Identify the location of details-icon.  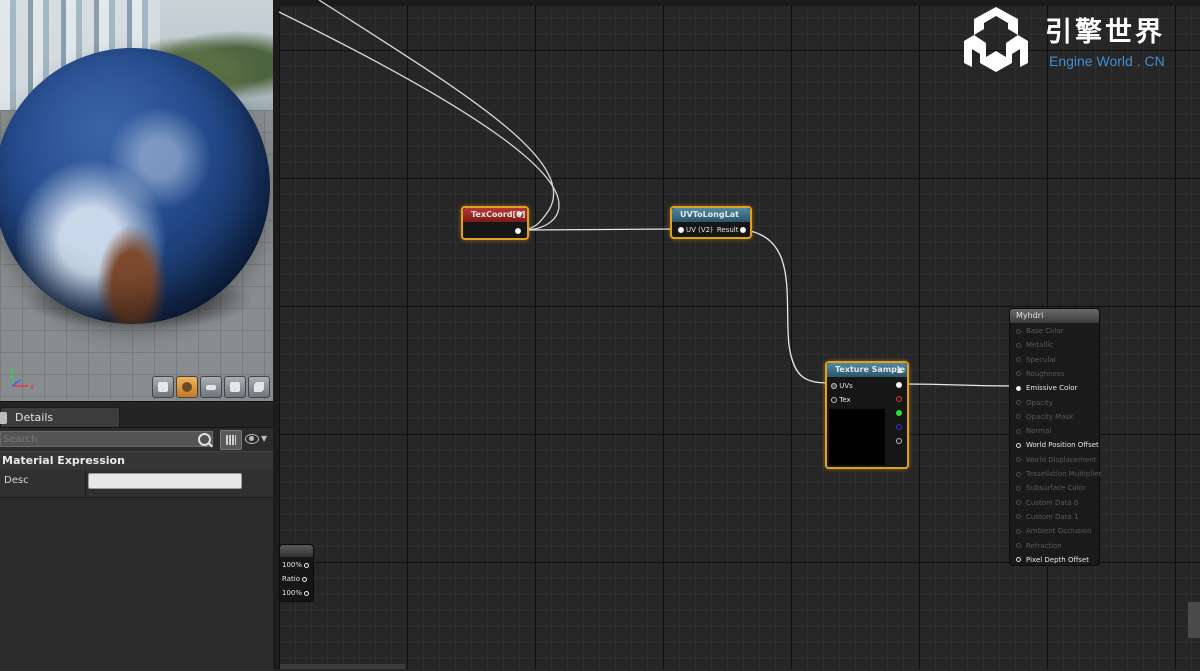
(3, 418).